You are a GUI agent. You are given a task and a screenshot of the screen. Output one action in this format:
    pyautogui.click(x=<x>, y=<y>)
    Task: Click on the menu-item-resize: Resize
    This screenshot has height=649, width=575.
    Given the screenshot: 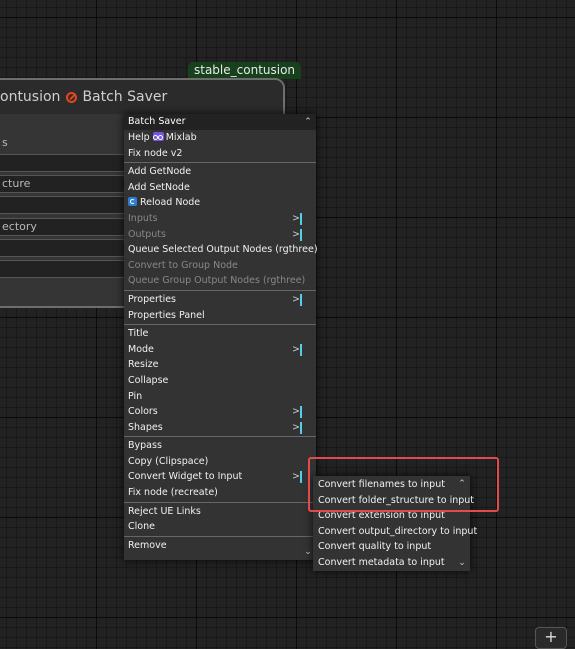 What is the action you would take?
    pyautogui.click(x=220, y=365)
    